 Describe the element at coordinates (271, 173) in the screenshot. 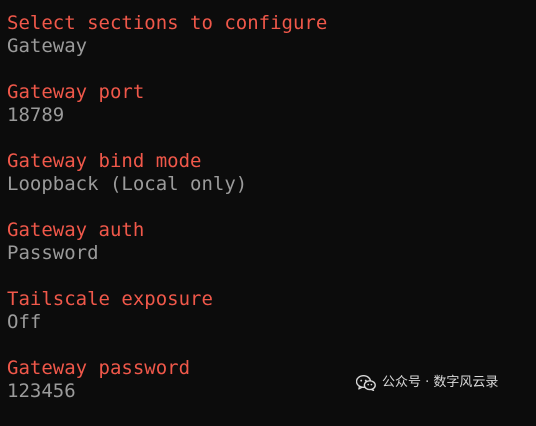

I see `config-entry-bind-mode: Gateway bind mode Loopback (Local only)` at that location.